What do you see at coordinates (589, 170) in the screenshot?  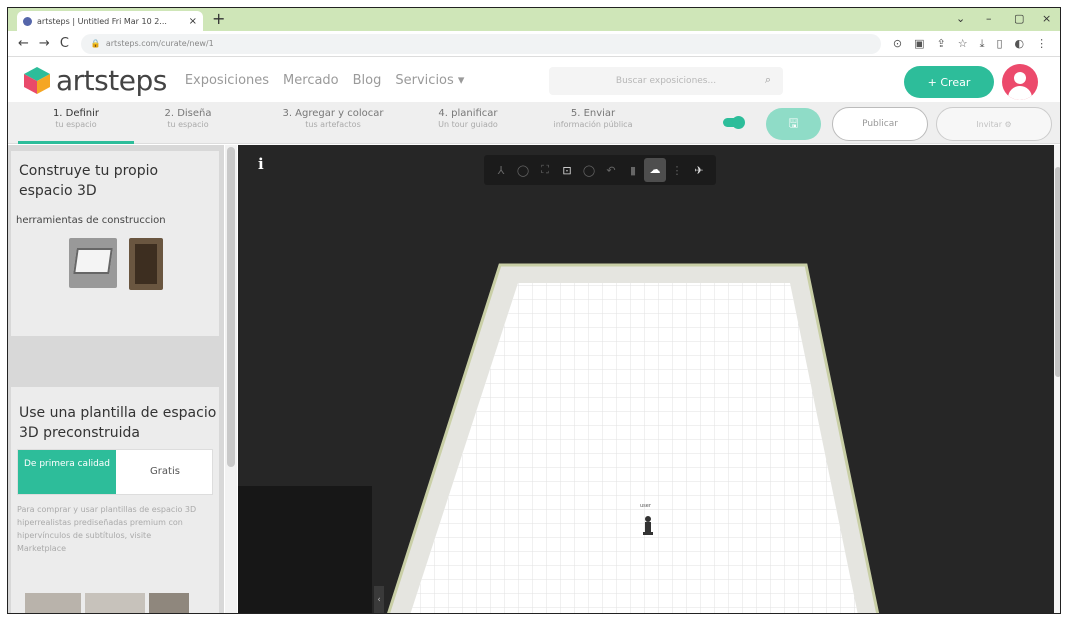 I see `circle-tool-icon: ◯` at bounding box center [589, 170].